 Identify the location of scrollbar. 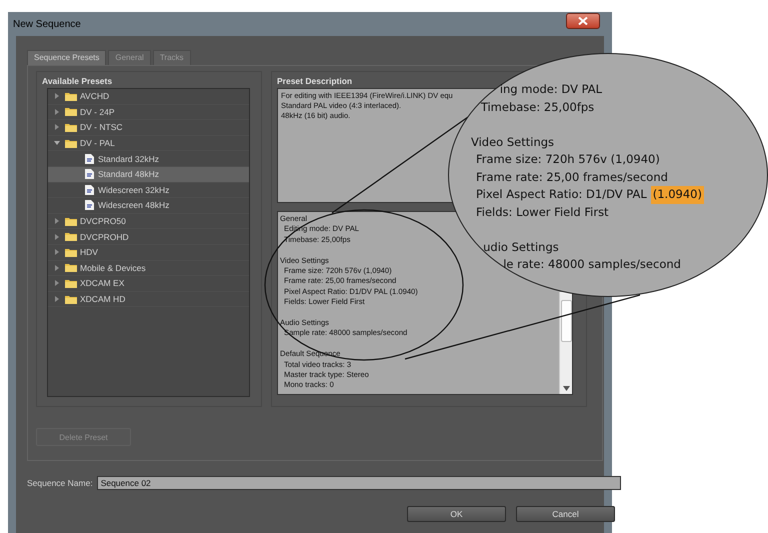
(565, 343).